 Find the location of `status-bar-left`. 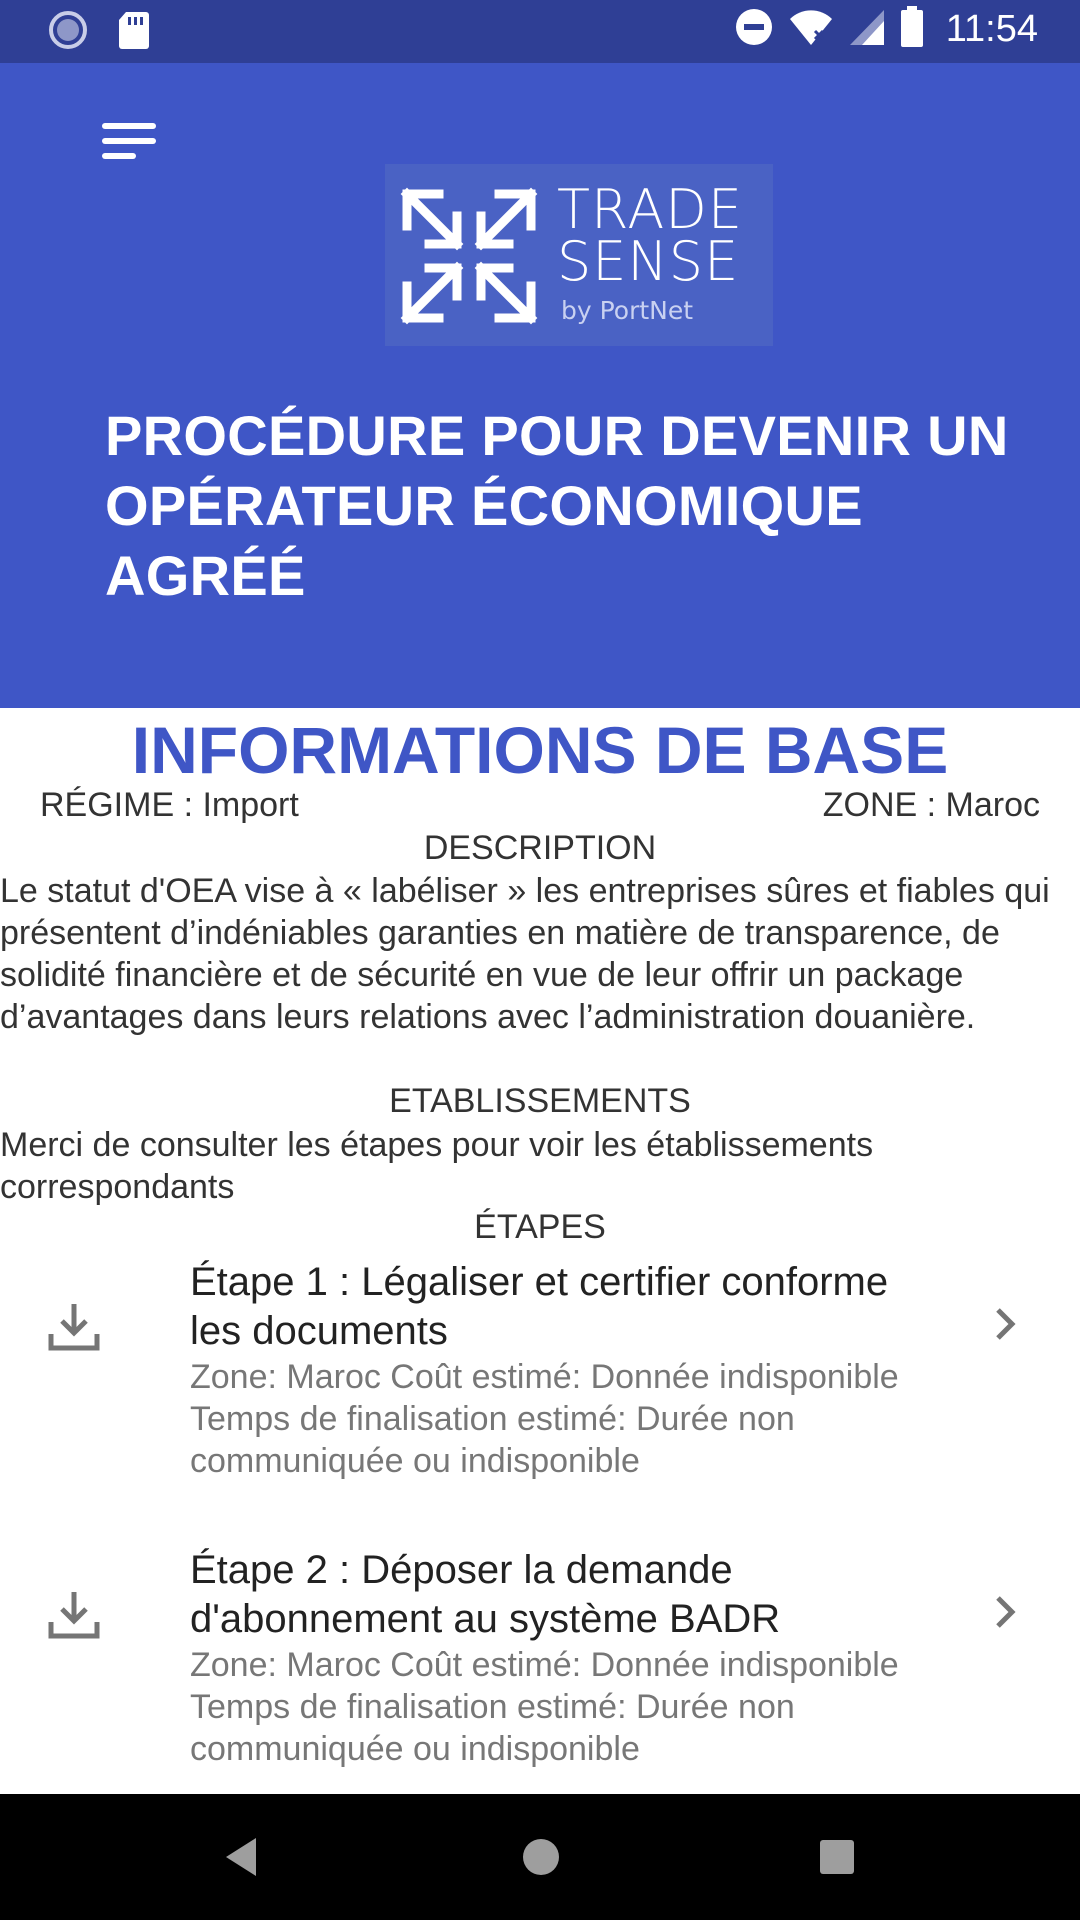

status-bar-left is located at coordinates (99, 32).